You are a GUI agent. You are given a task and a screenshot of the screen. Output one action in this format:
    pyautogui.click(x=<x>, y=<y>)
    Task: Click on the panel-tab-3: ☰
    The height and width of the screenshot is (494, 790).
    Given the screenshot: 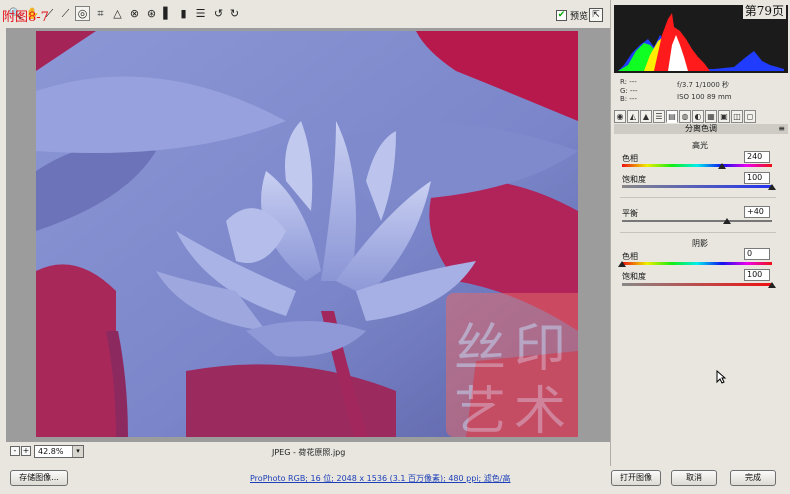 What is the action you would take?
    pyautogui.click(x=659, y=116)
    